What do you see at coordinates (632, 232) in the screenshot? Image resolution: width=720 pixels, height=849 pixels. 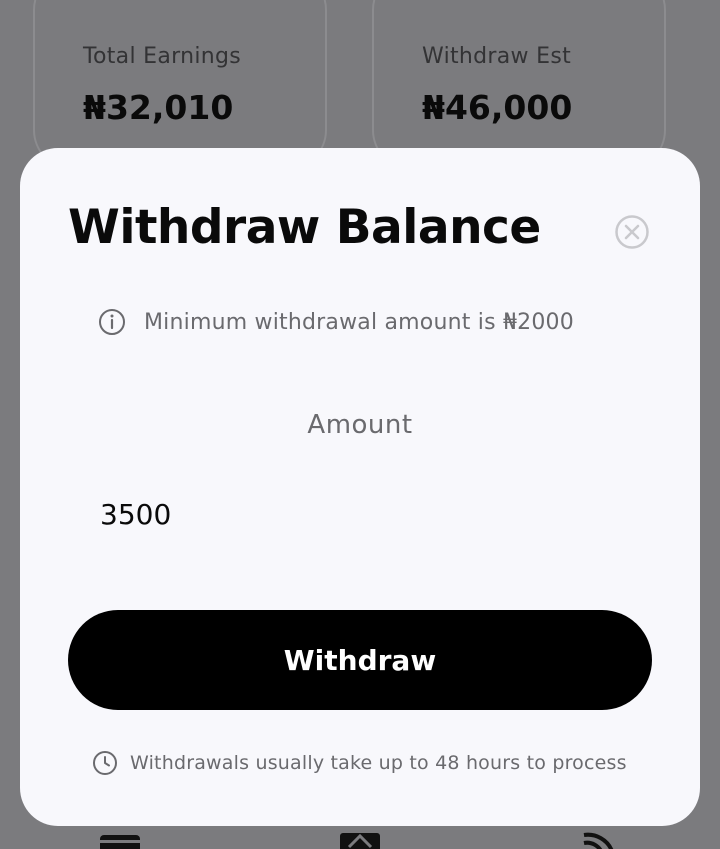 I see `close-icon` at bounding box center [632, 232].